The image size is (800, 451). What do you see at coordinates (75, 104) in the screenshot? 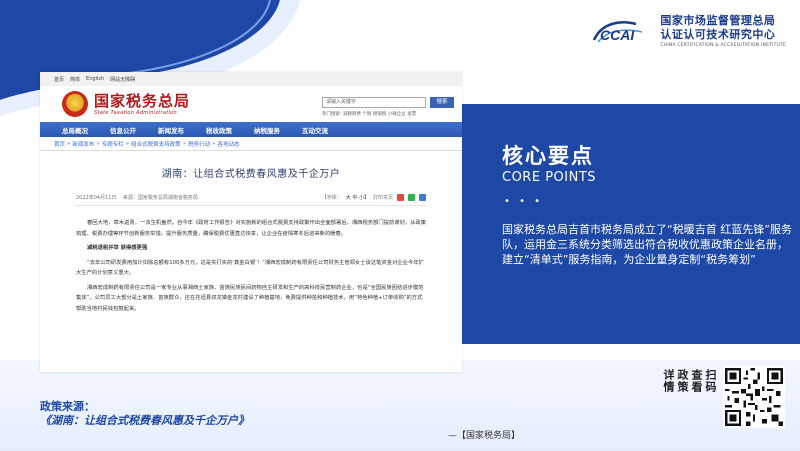
I see `national-emblem-icon: ★` at bounding box center [75, 104].